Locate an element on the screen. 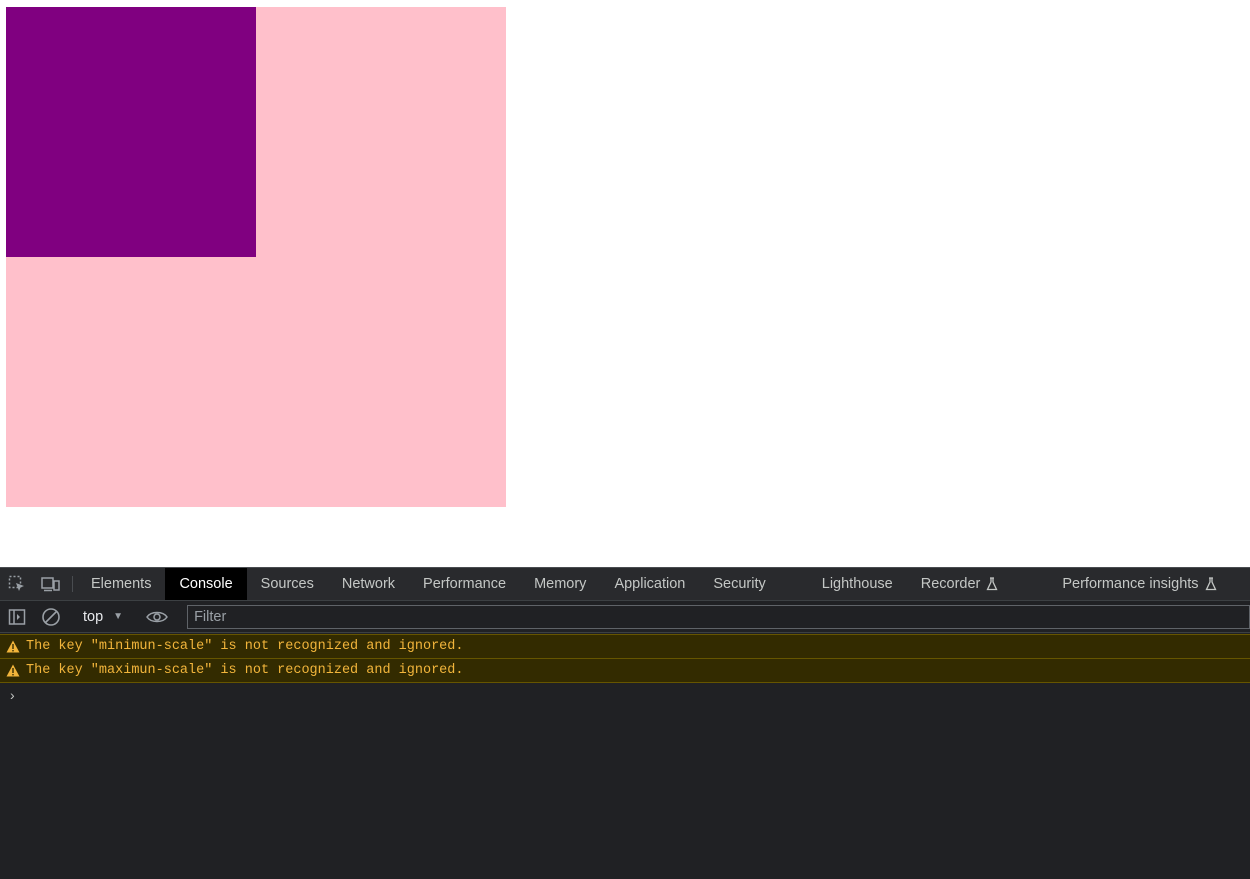 The height and width of the screenshot is (879, 1250). tab-elements: Elements is located at coordinates (121, 584).